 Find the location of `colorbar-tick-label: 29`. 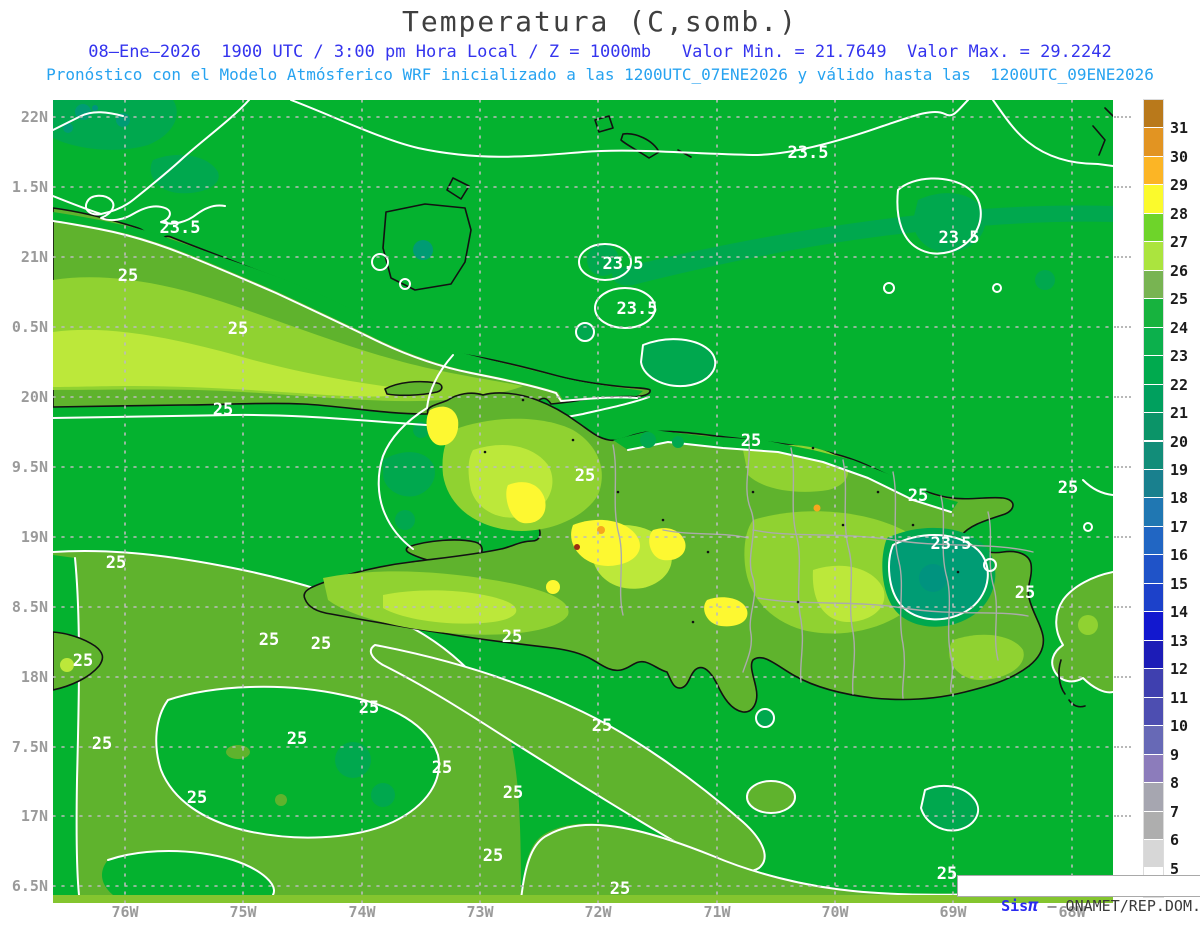

colorbar-tick-label: 29 is located at coordinates (1179, 185).